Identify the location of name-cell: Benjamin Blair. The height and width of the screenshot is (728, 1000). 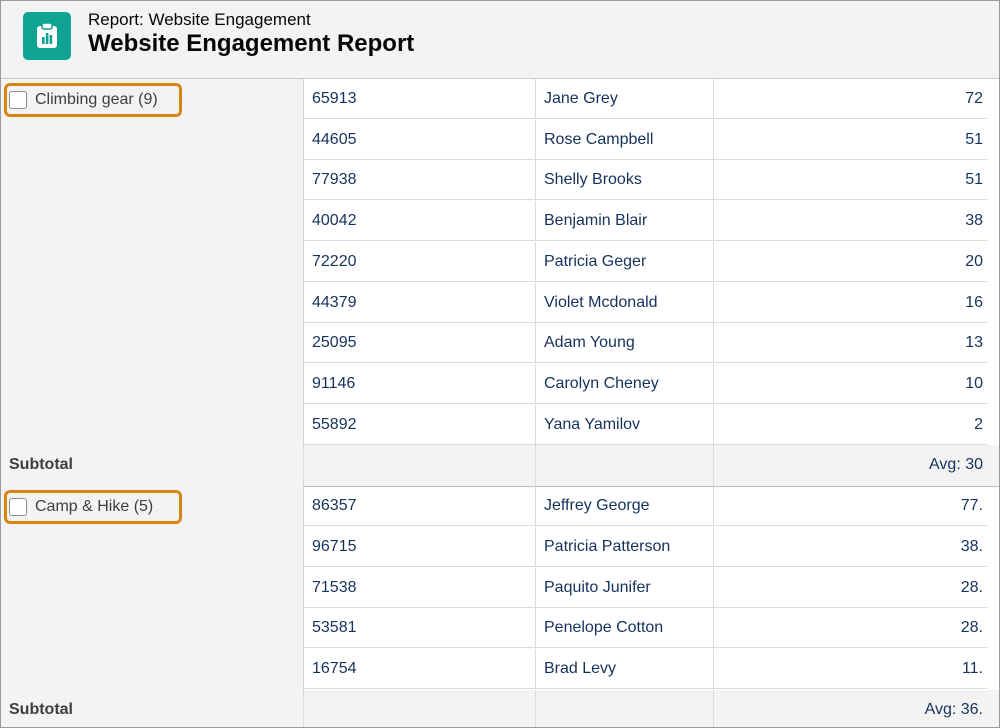
(624, 221).